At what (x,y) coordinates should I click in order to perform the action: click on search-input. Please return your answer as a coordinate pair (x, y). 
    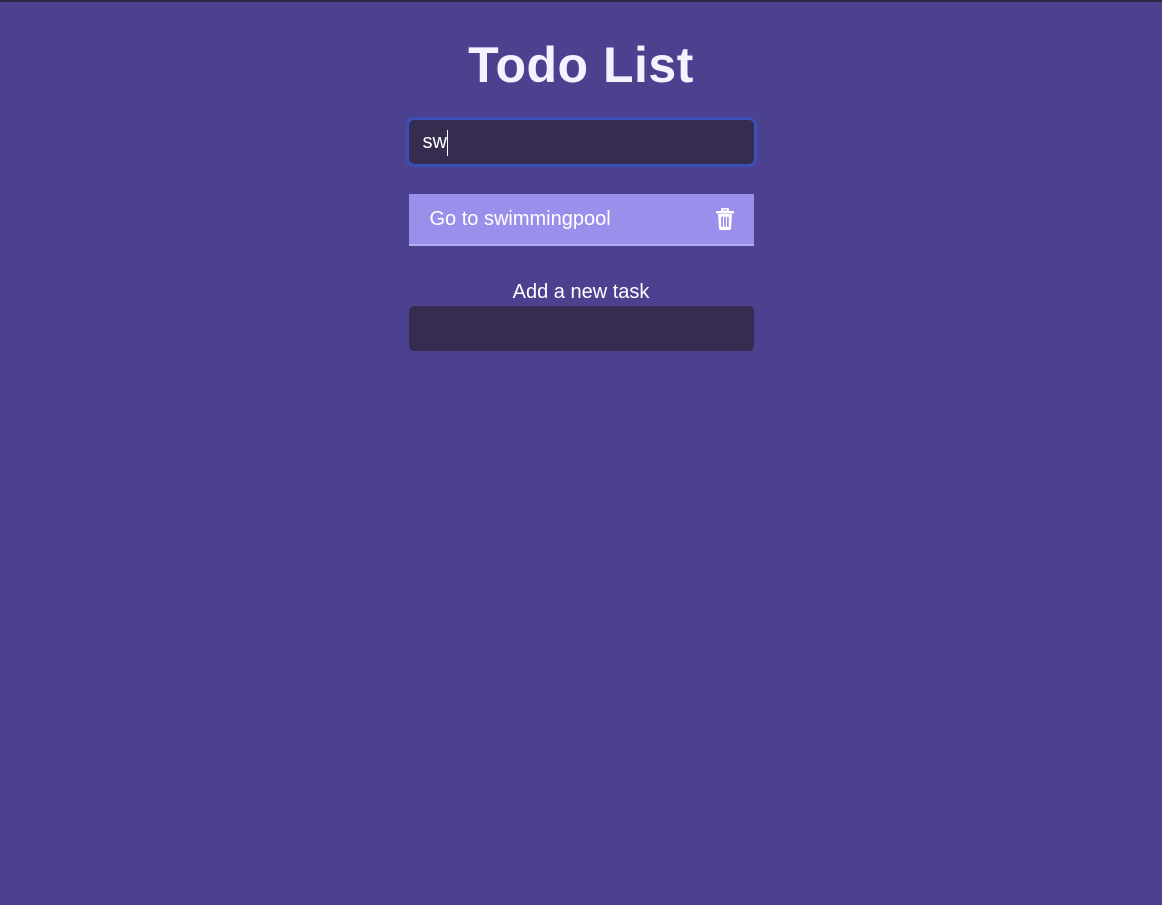
    Looking at the image, I should click on (581, 142).